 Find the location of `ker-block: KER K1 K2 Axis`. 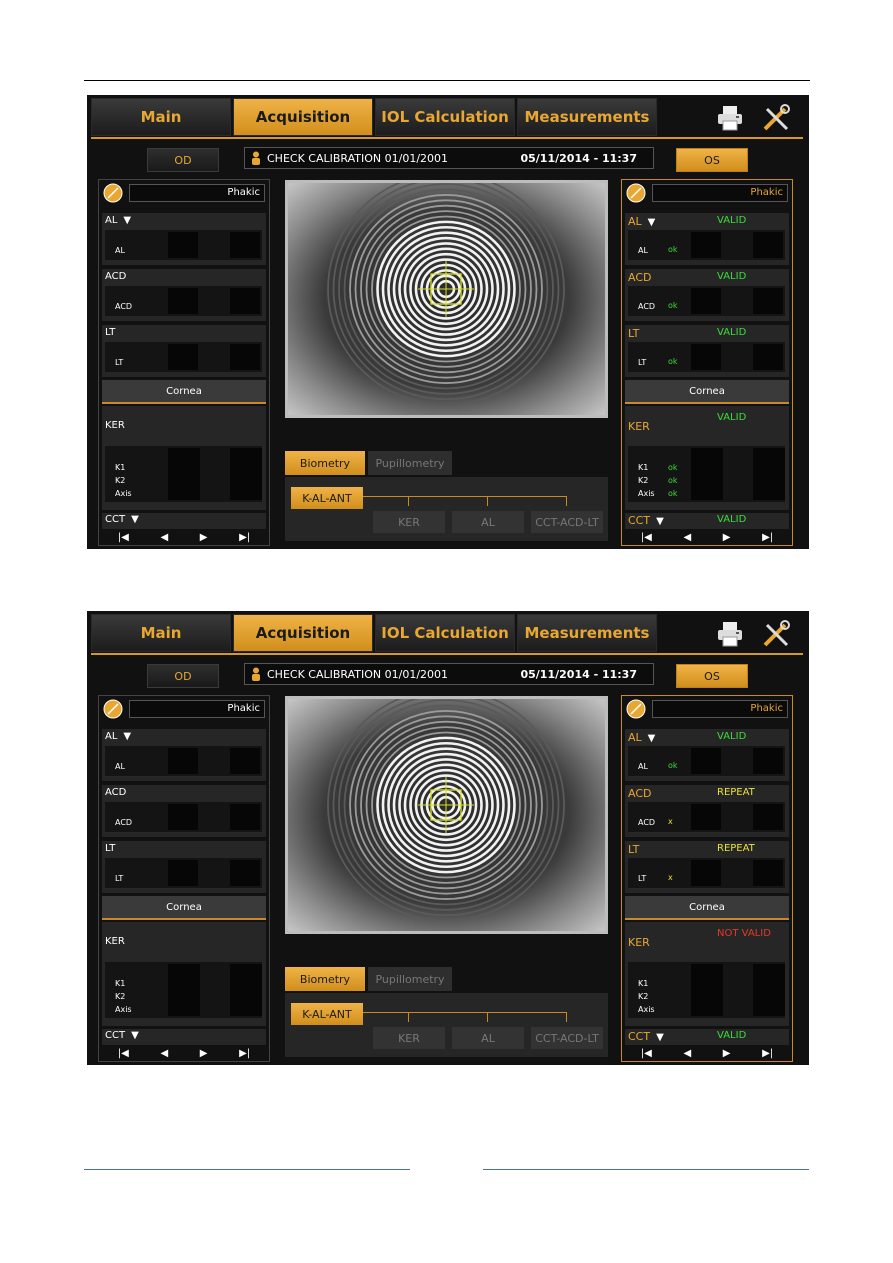

ker-block: KER K1 K2 Axis is located at coordinates (184, 458).